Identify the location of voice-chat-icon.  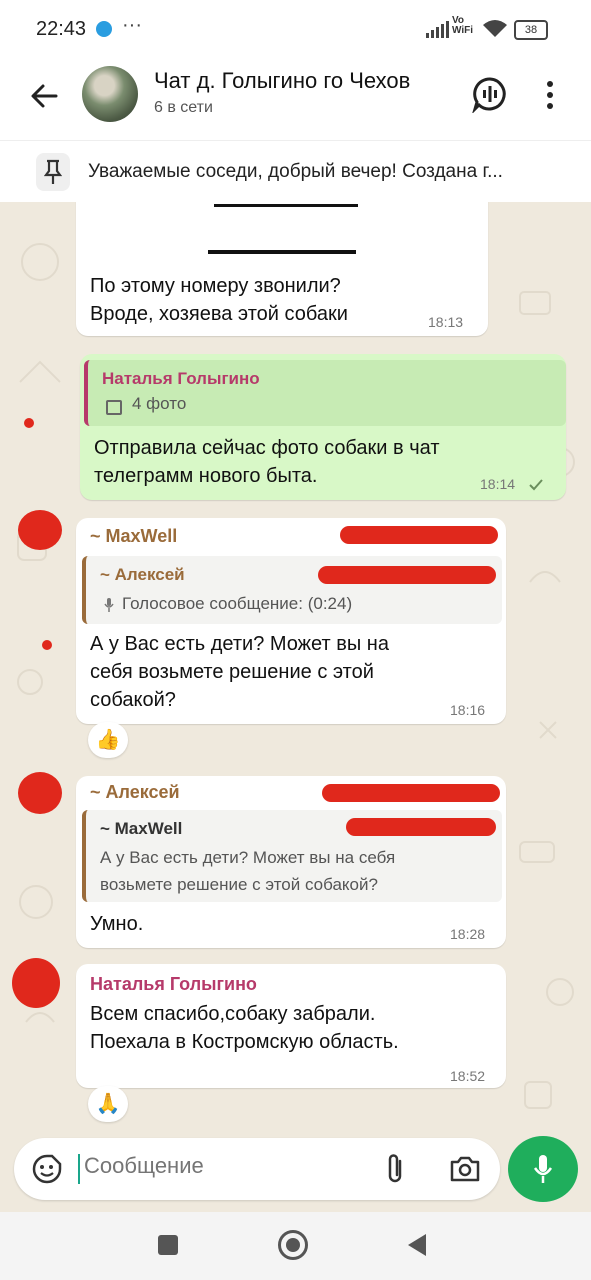
(490, 94).